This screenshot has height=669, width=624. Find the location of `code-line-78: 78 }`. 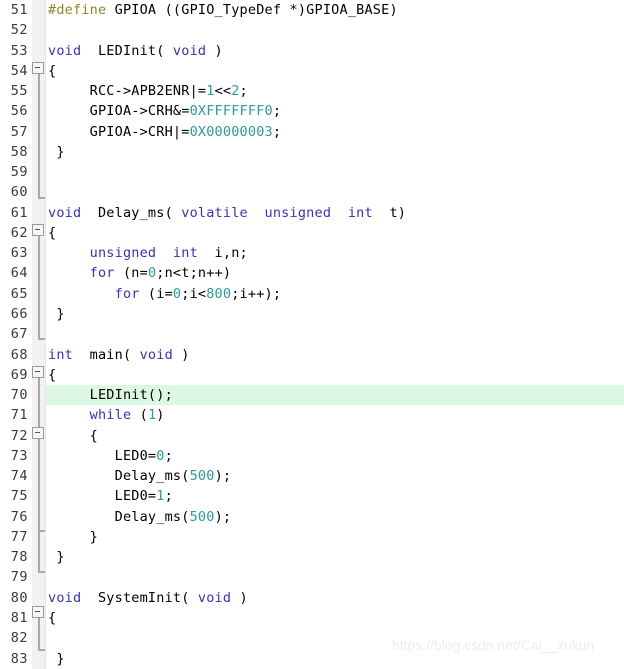

code-line-78: 78 } is located at coordinates (312, 557).